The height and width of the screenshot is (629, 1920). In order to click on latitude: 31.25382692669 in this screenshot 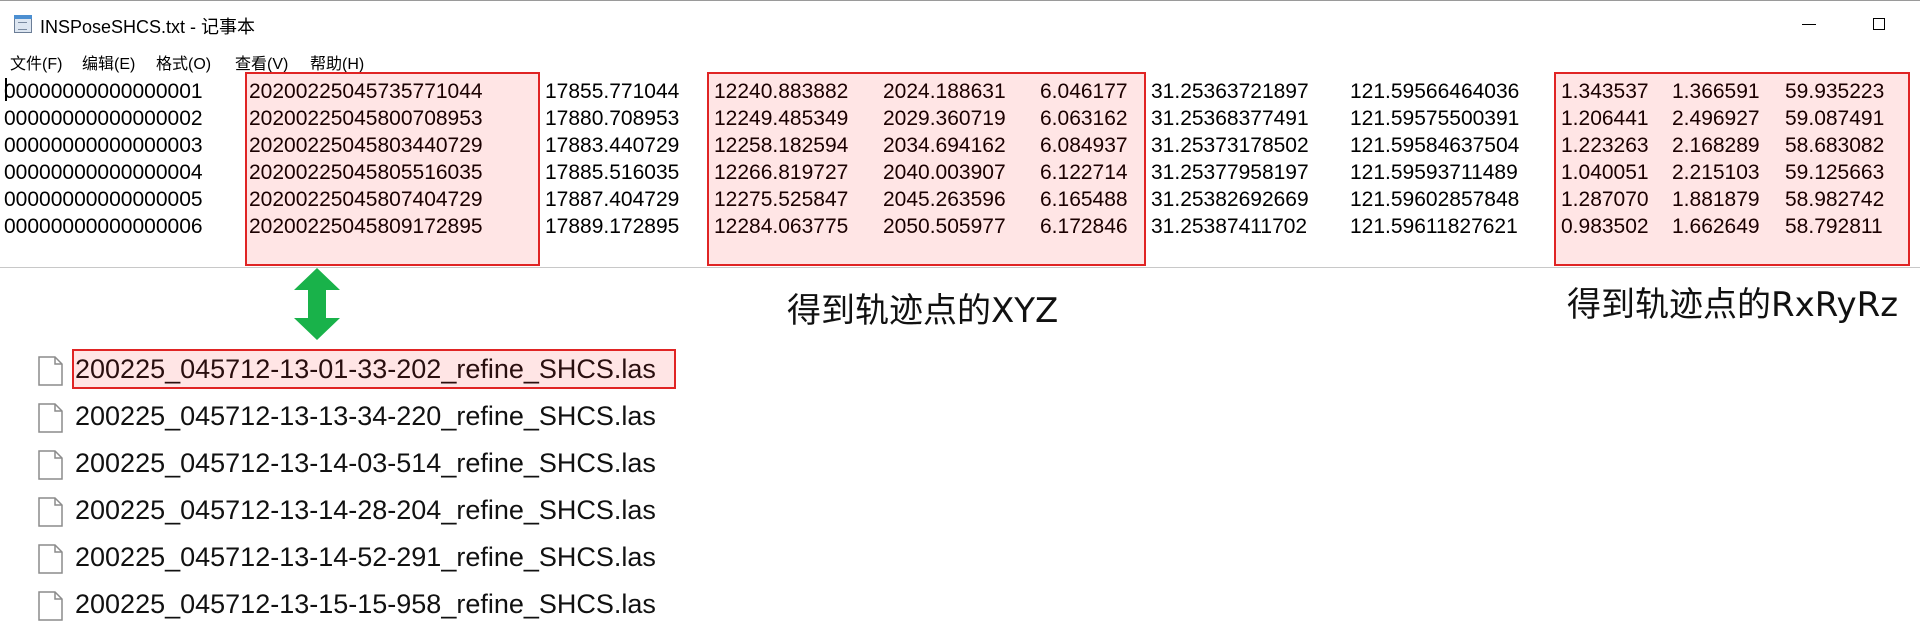, I will do `click(1230, 199)`.